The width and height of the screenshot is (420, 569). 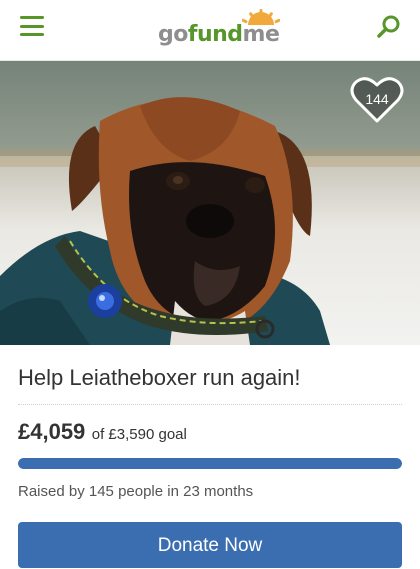 I want to click on logo-me: me, so click(x=261, y=34).